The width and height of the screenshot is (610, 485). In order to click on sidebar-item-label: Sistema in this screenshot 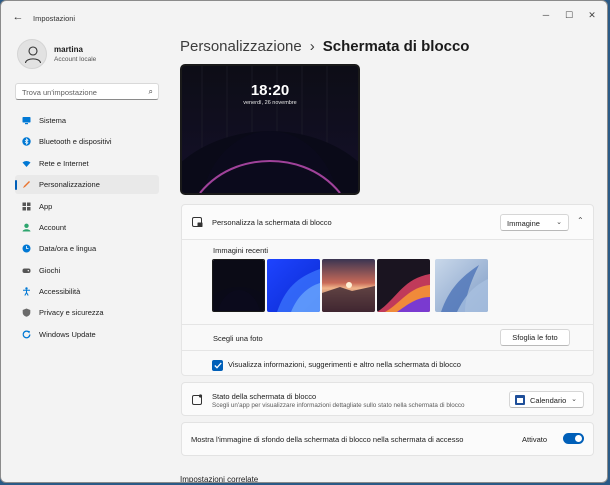, I will do `click(53, 120)`.